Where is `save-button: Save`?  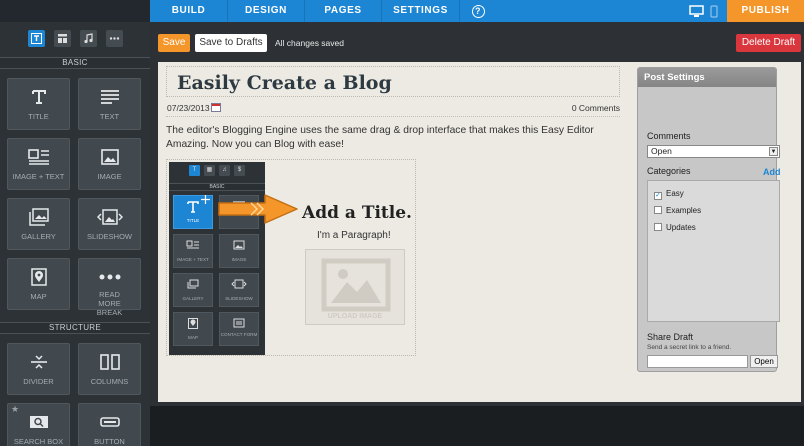 save-button: Save is located at coordinates (174, 43).